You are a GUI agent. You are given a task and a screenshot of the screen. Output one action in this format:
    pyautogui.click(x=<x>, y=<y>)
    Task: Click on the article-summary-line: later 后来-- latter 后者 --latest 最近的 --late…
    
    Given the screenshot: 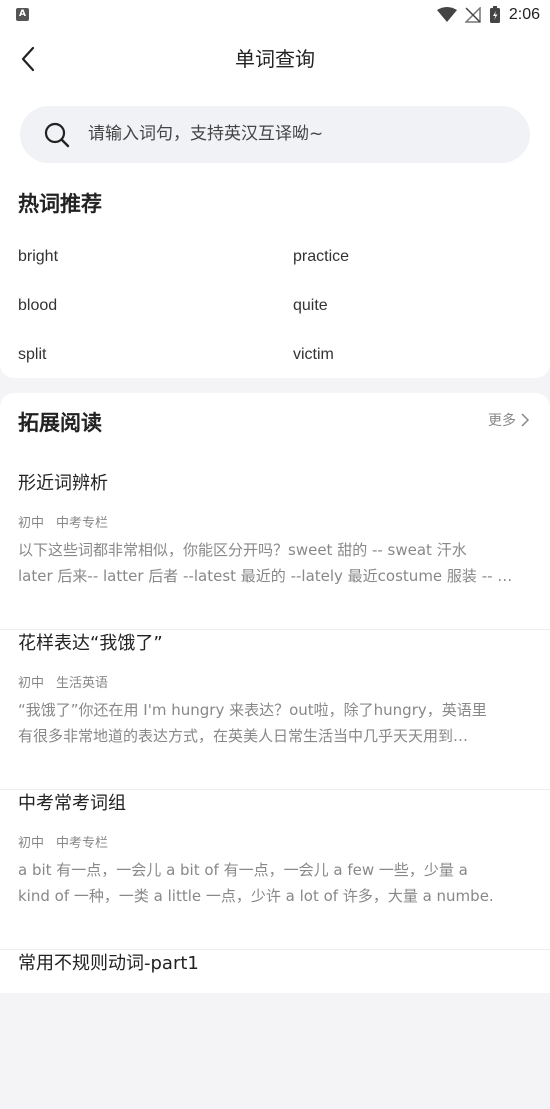 What is the action you would take?
    pyautogui.click(x=265, y=576)
    